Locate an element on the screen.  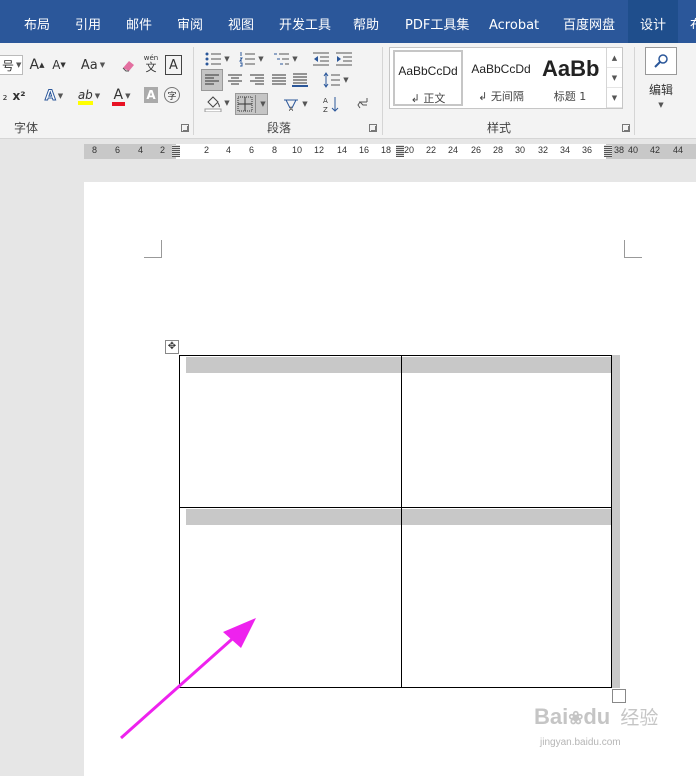
baidu-jingyan-watermark: Bai❀du 经验 jingyan.baidu.com is located at coordinates (599, 733).